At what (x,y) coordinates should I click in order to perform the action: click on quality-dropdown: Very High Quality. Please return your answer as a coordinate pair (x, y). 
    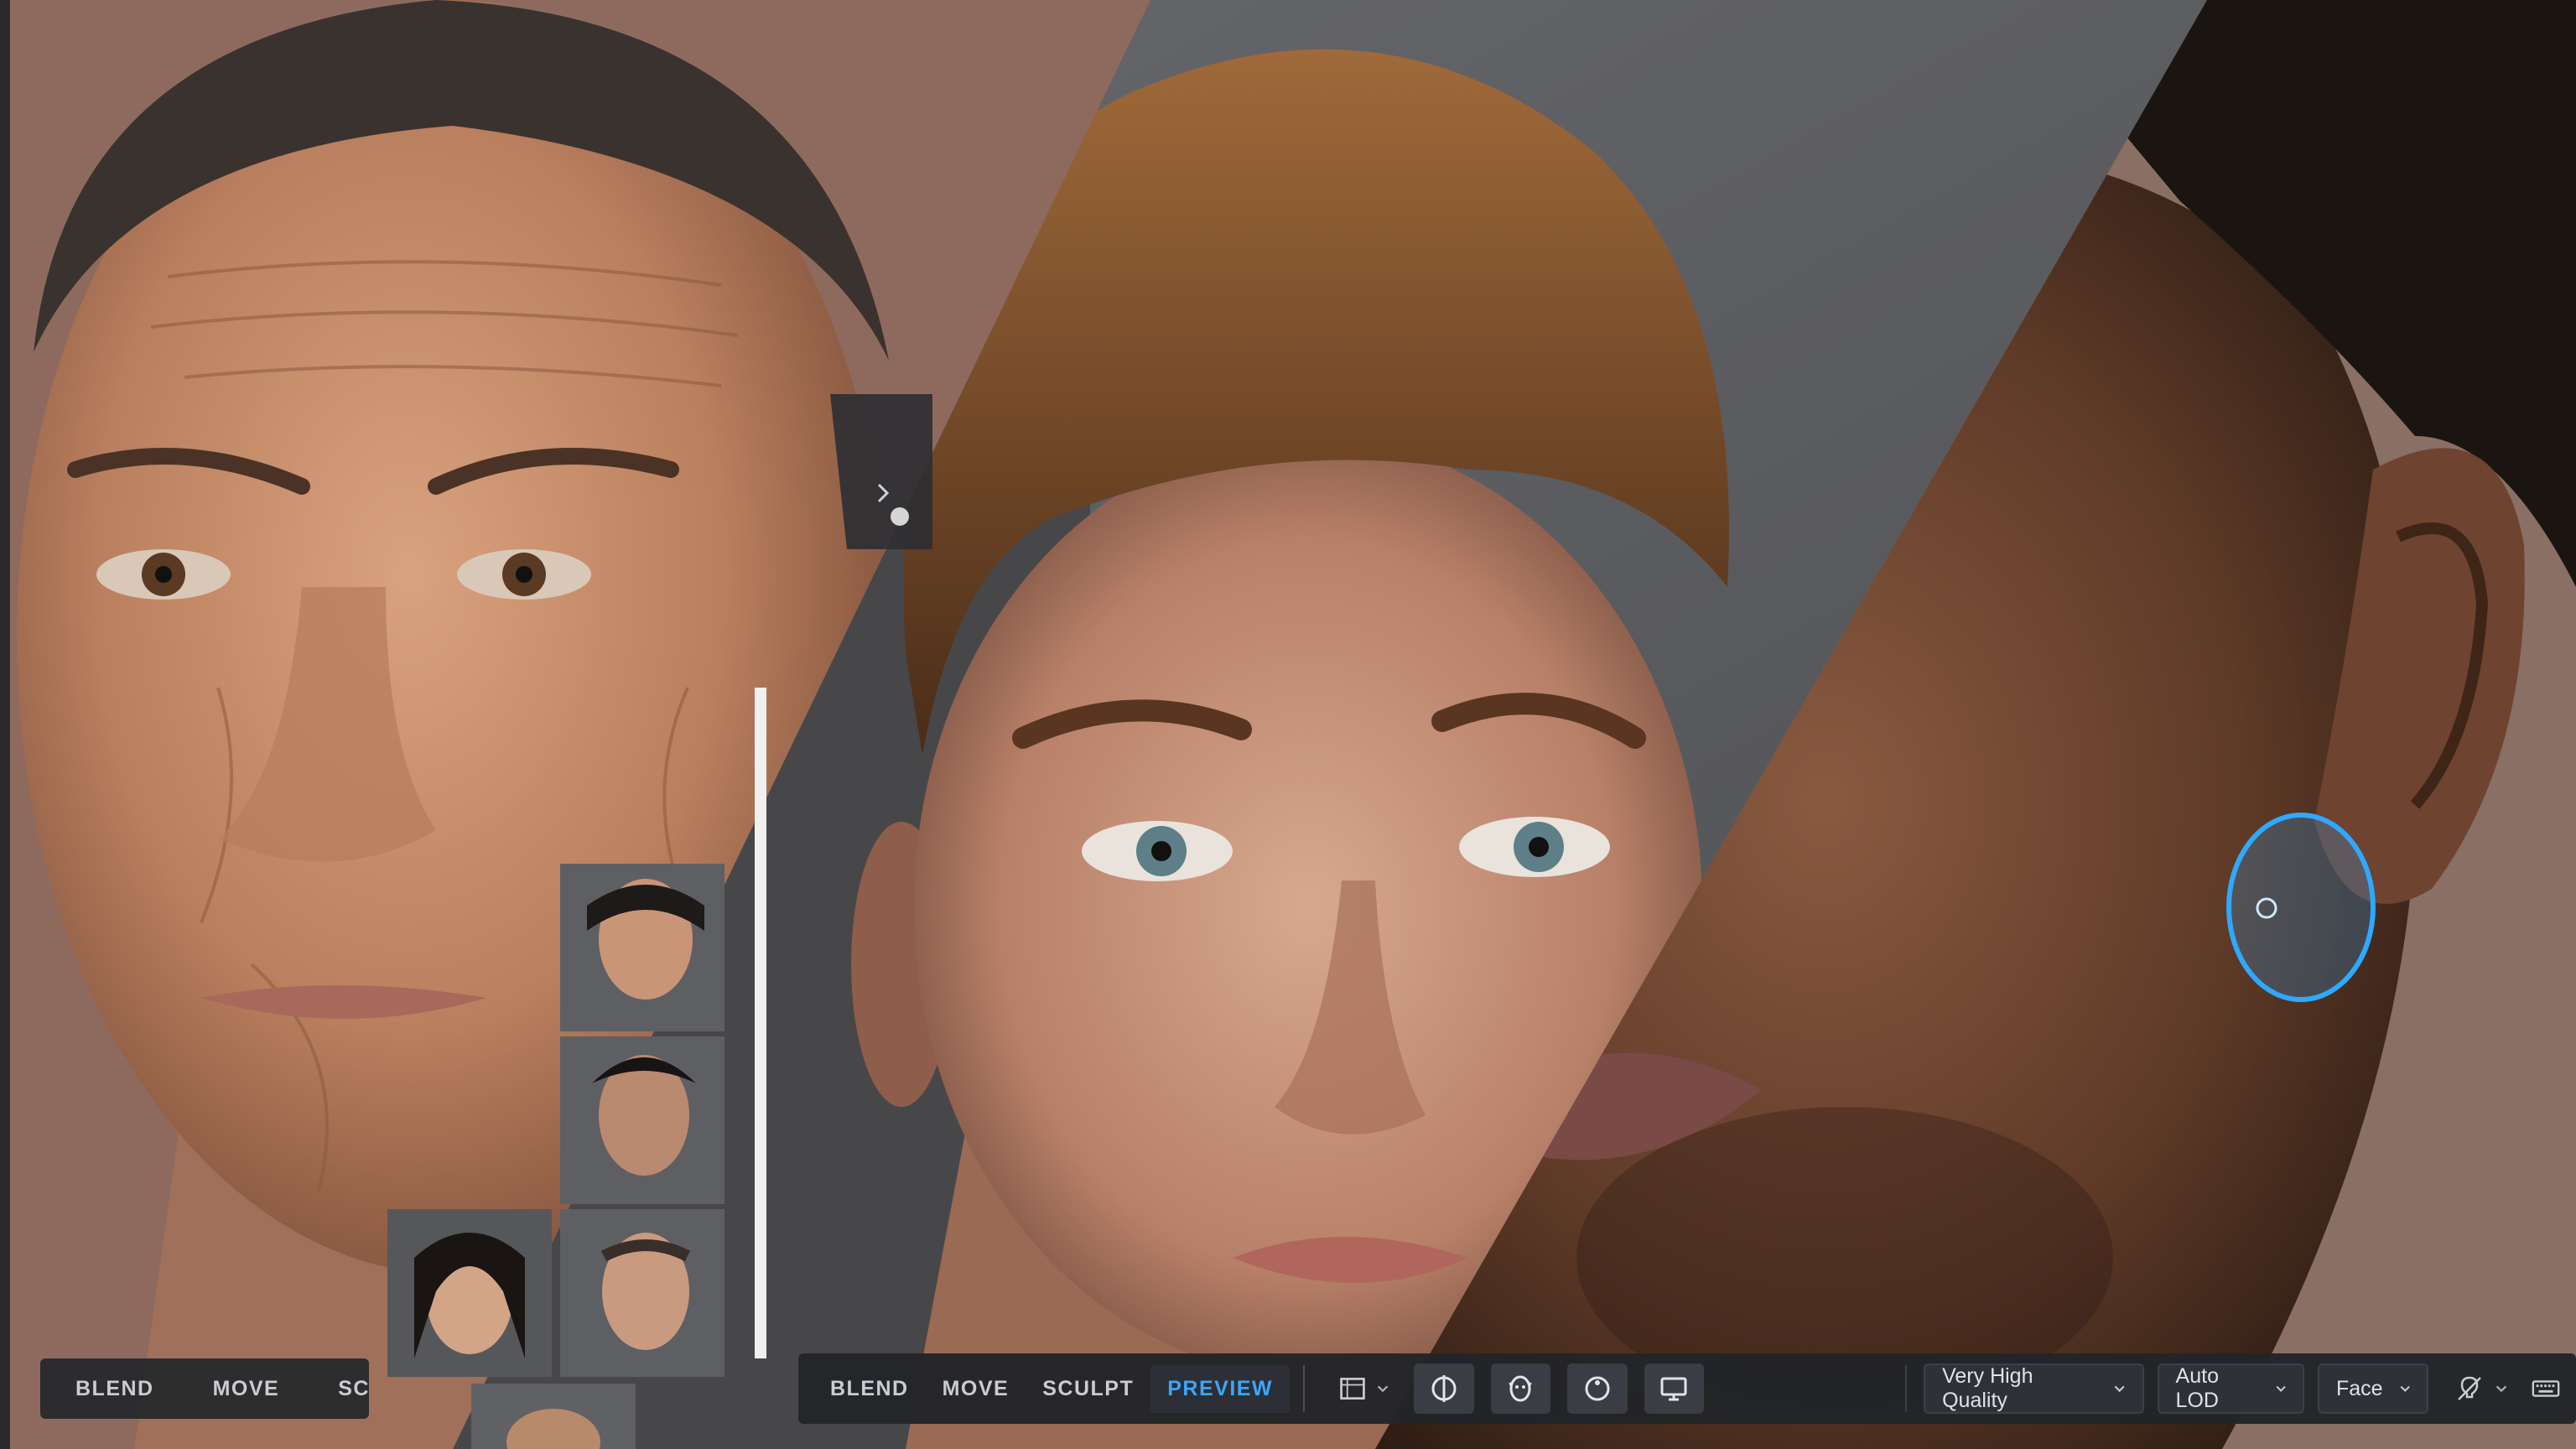
    Looking at the image, I should click on (2034, 1388).